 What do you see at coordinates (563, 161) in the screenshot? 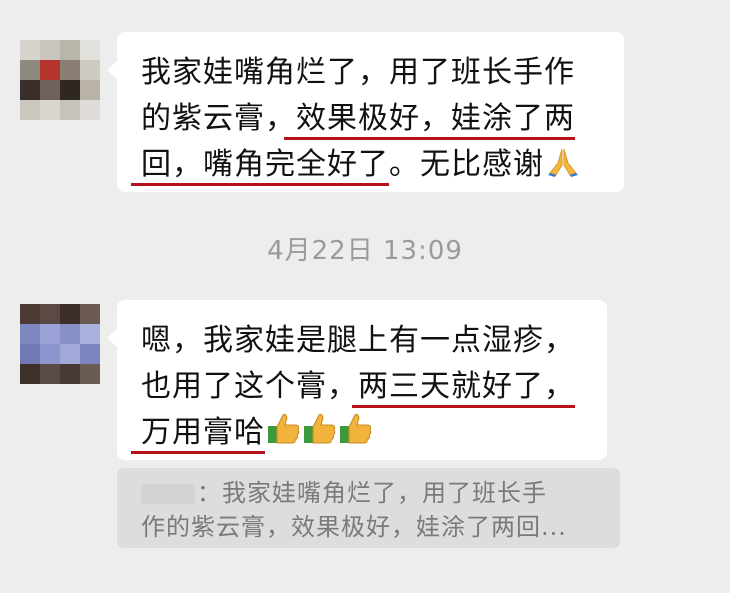
I see `pray-emoji-icon` at bounding box center [563, 161].